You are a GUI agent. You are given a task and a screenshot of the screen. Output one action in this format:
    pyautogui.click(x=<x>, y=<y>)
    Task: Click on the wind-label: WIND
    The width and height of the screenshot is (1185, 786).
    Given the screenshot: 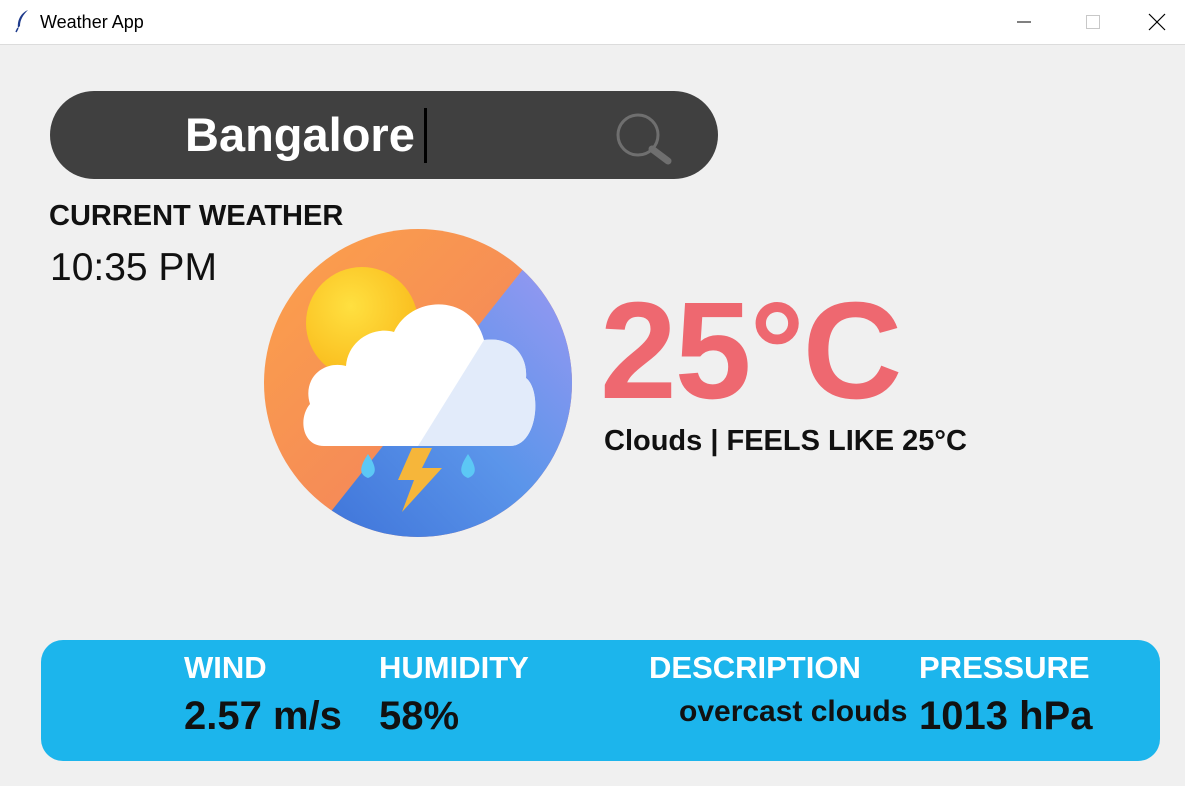 What is the action you would take?
    pyautogui.click(x=225, y=667)
    